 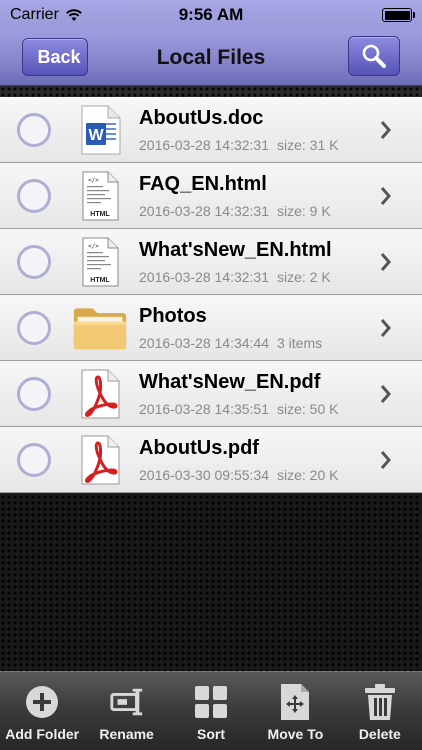 I want to click on file-name: AboutUs.doc, so click(x=201, y=118).